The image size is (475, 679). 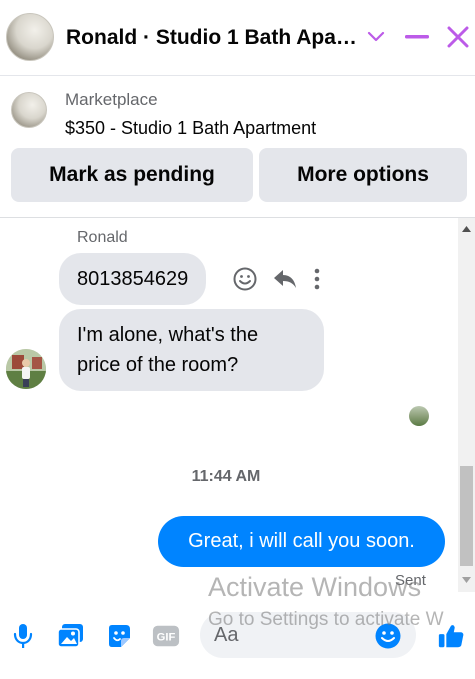 I want to click on chevron-down-icon, so click(x=376, y=37).